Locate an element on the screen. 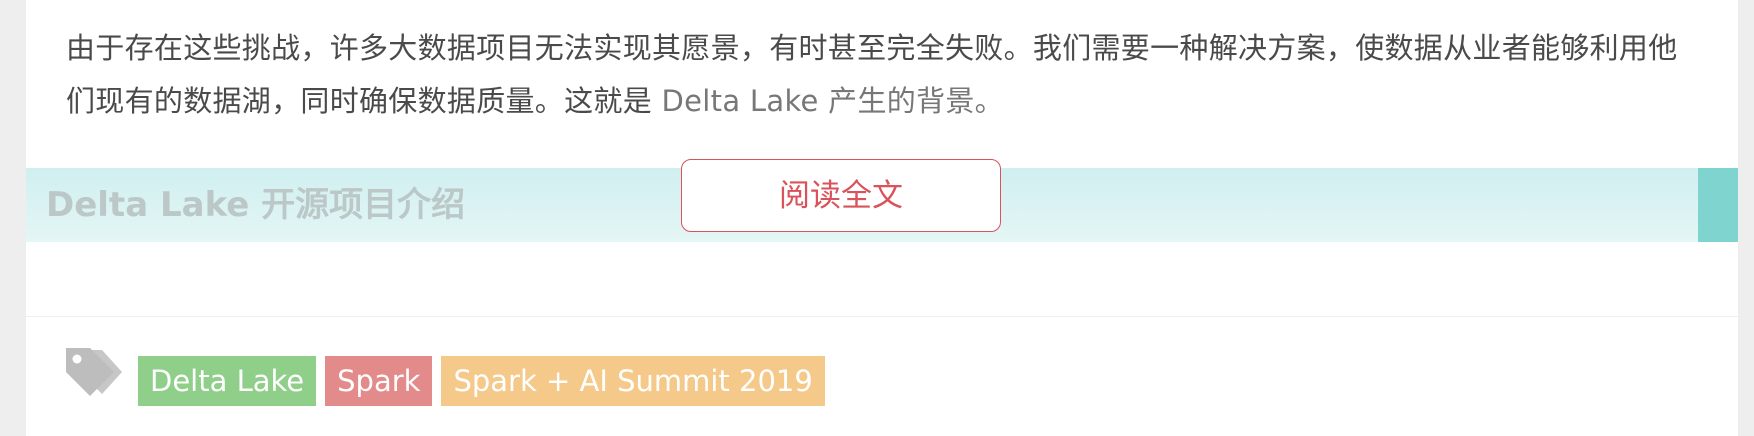 The image size is (1754, 436). divider is located at coordinates (882, 316).